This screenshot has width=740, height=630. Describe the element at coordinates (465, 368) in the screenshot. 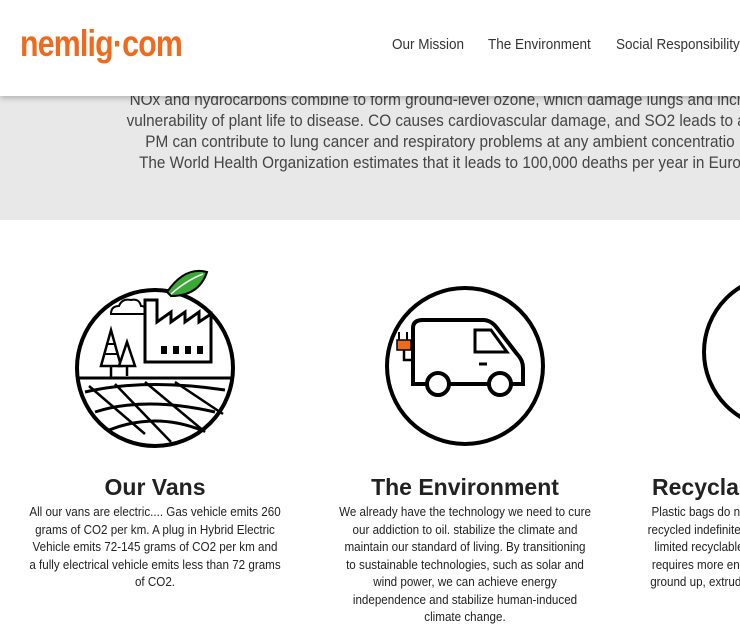

I see `electric-van-icon` at that location.